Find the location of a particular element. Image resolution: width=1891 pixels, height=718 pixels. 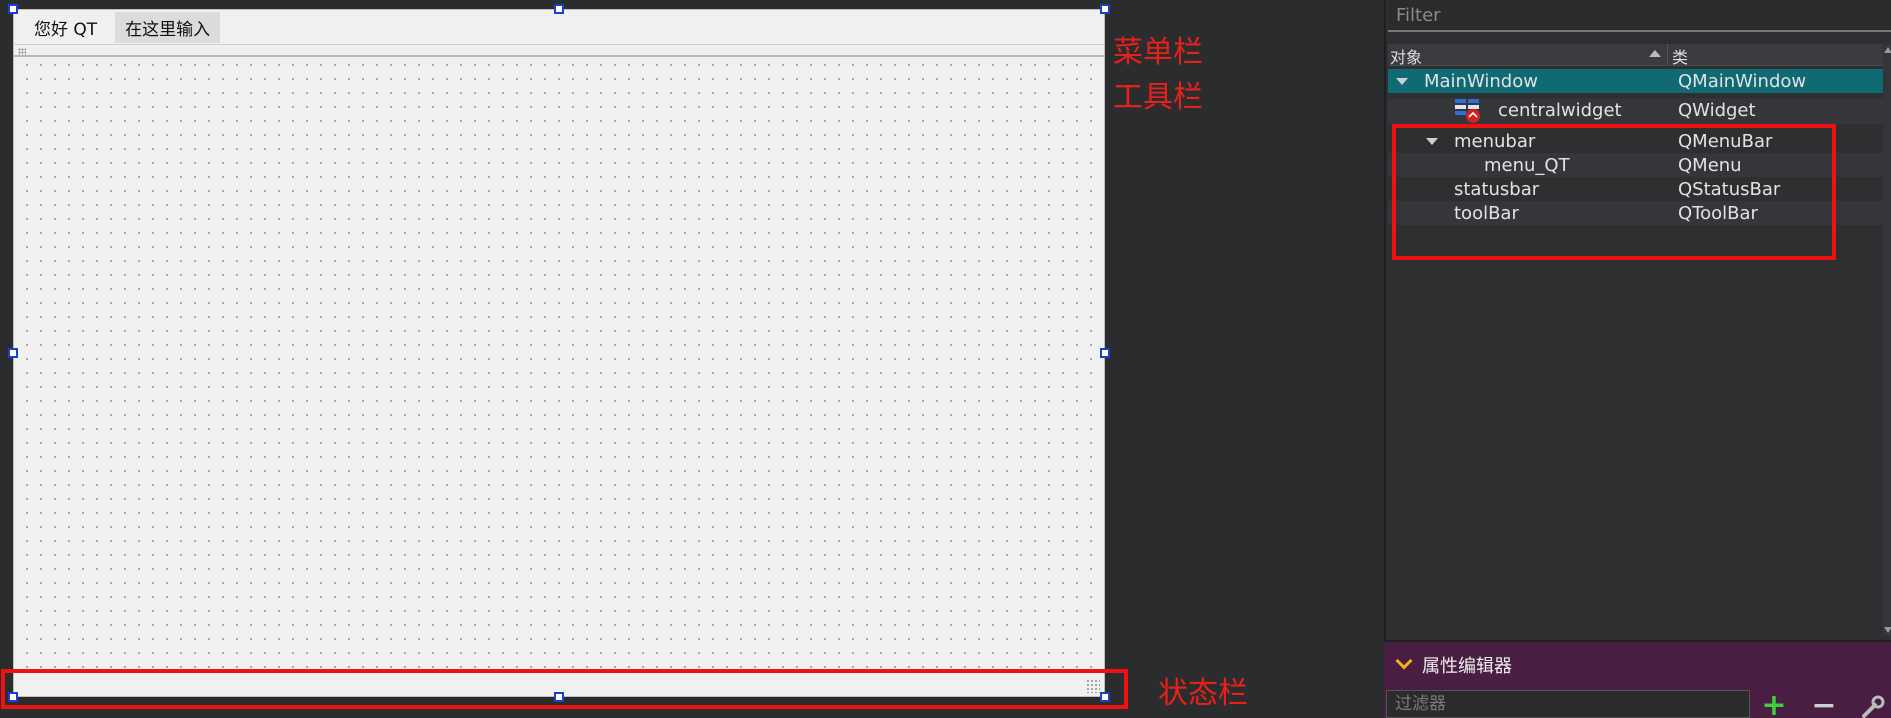

toolbar-annotation: 工具栏 is located at coordinates (1158, 97).